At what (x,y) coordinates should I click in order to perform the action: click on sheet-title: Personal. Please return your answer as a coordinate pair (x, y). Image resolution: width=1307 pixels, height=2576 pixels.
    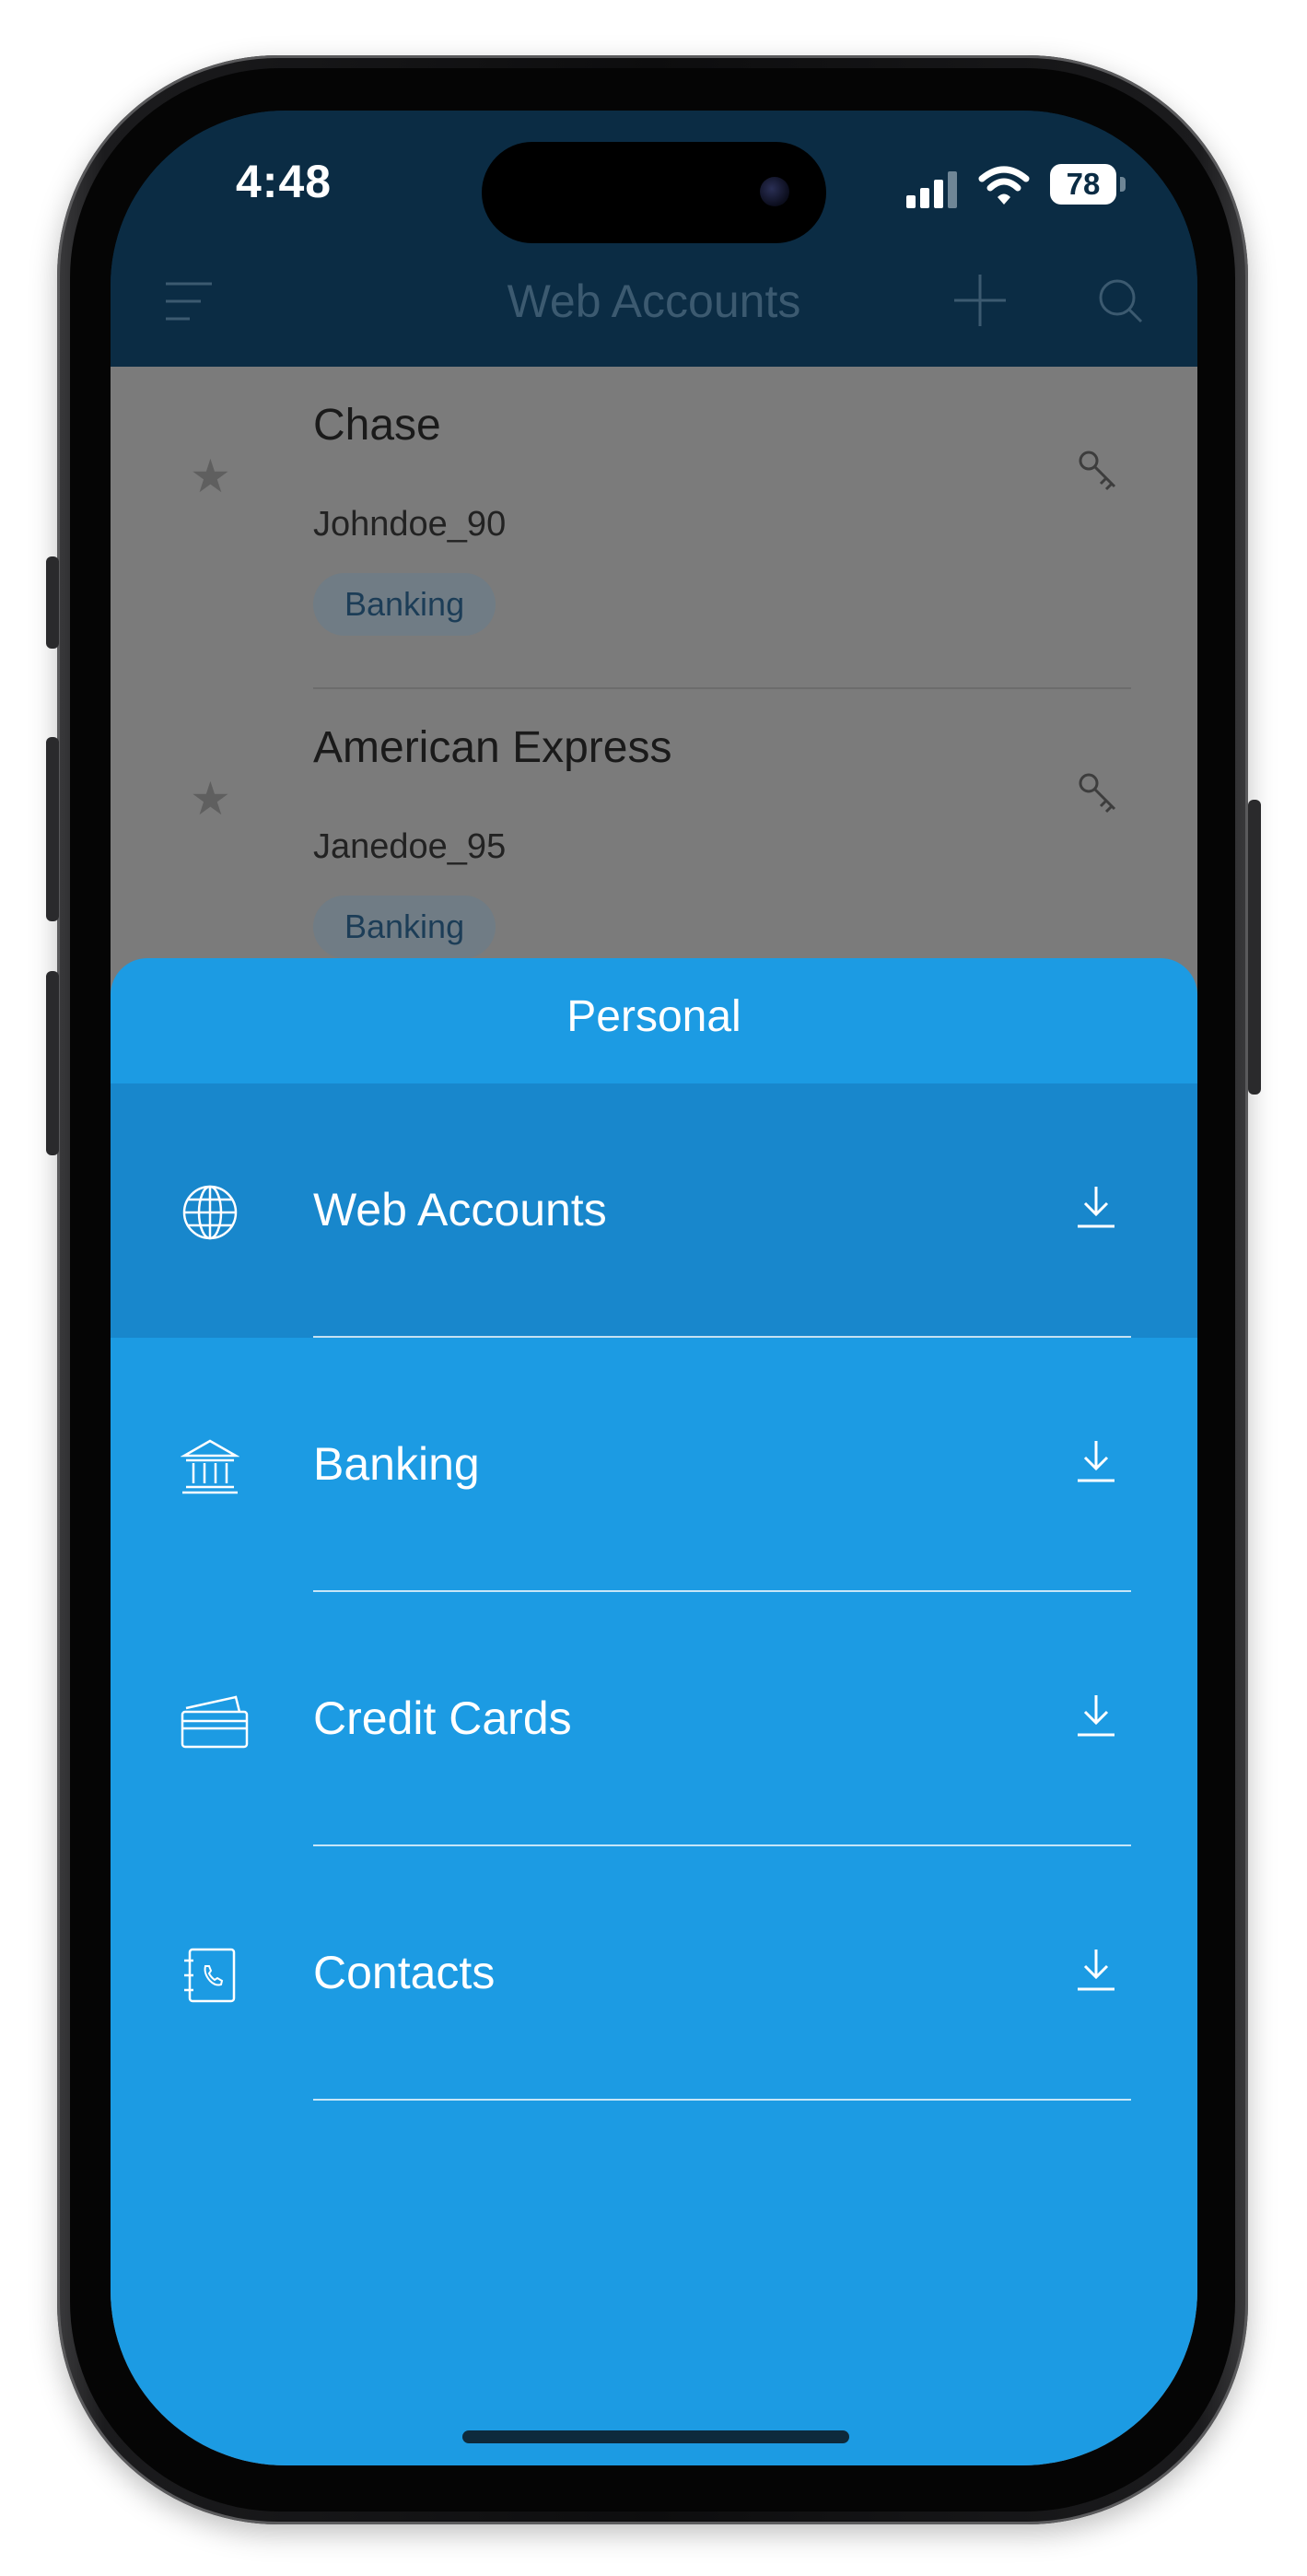
    Looking at the image, I should click on (653, 1016).